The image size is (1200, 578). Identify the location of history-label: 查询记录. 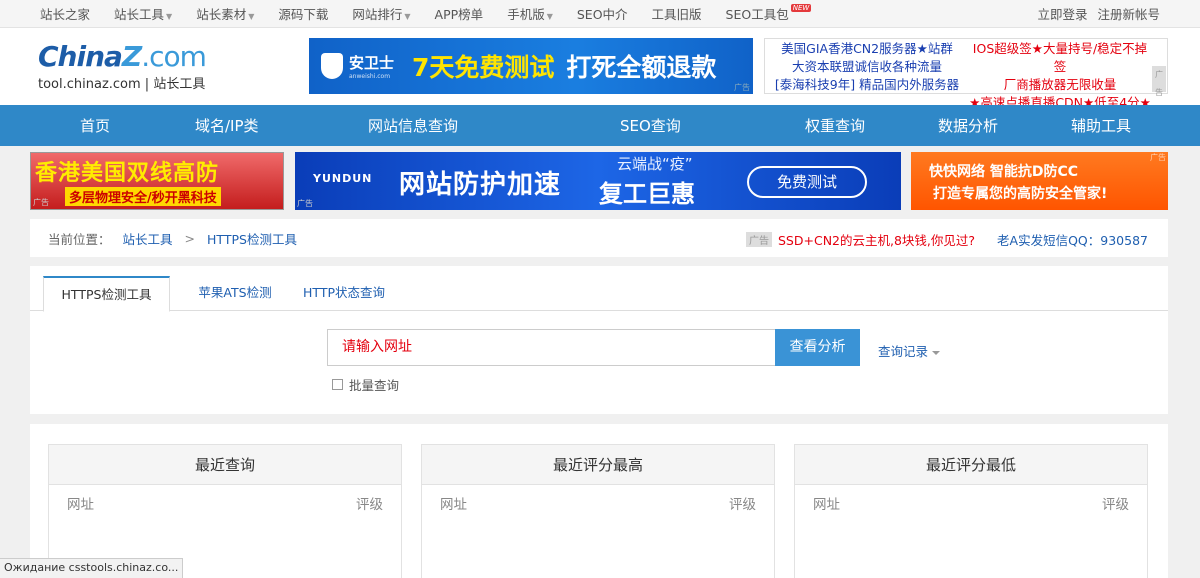
(903, 351).